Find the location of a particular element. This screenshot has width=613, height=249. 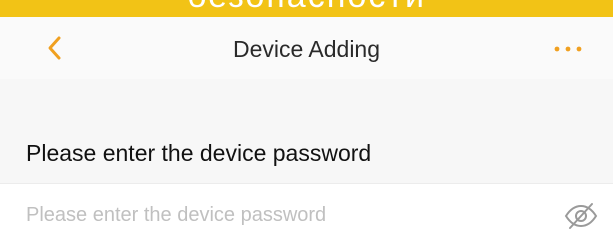

more-button is located at coordinates (568, 49).